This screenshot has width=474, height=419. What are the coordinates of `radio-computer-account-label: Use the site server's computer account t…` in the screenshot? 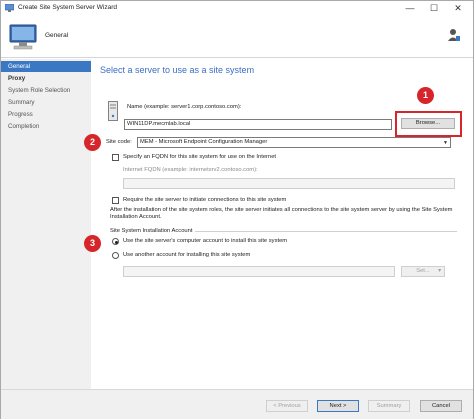 It's located at (205, 241).